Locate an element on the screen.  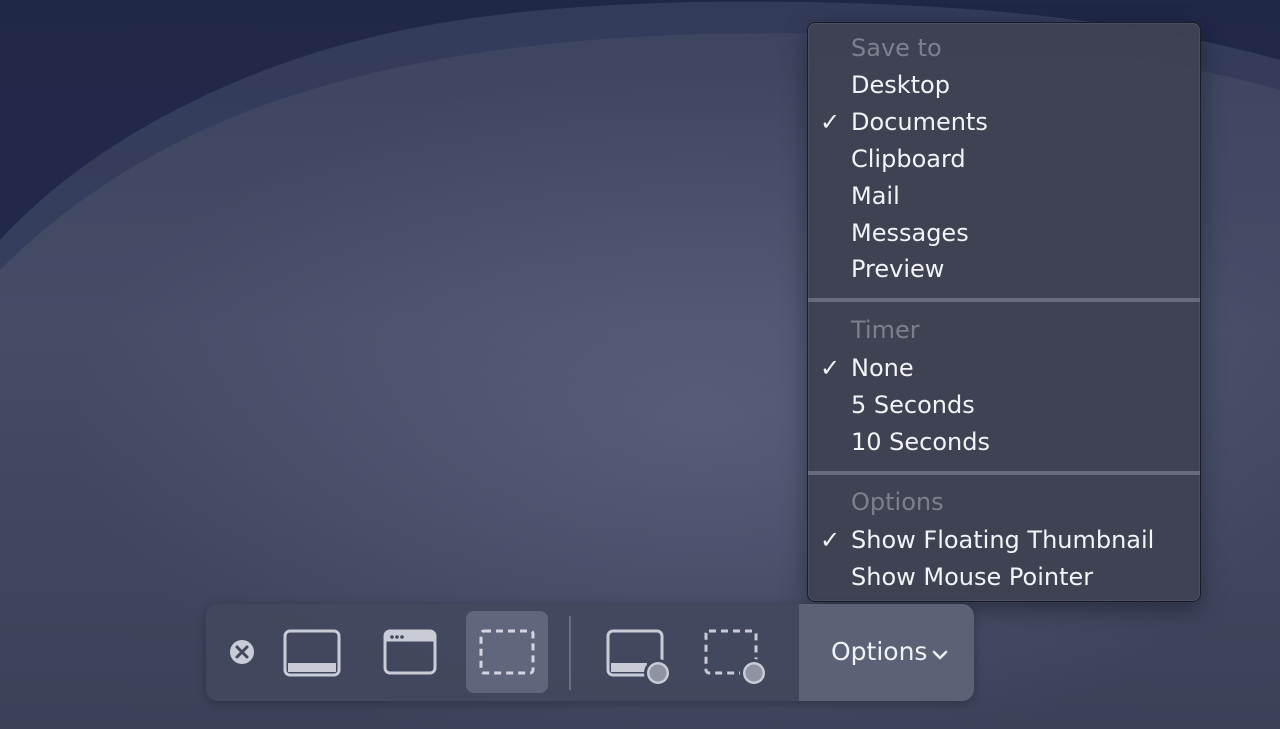
menu-item-documents: ✓ Documents is located at coordinates (1004, 122).